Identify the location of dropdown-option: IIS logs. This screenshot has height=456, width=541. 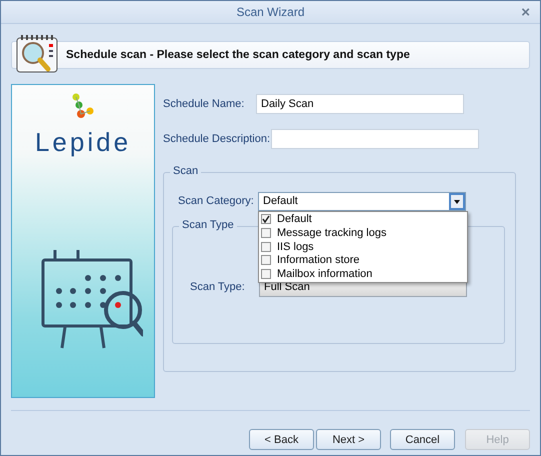
(363, 247).